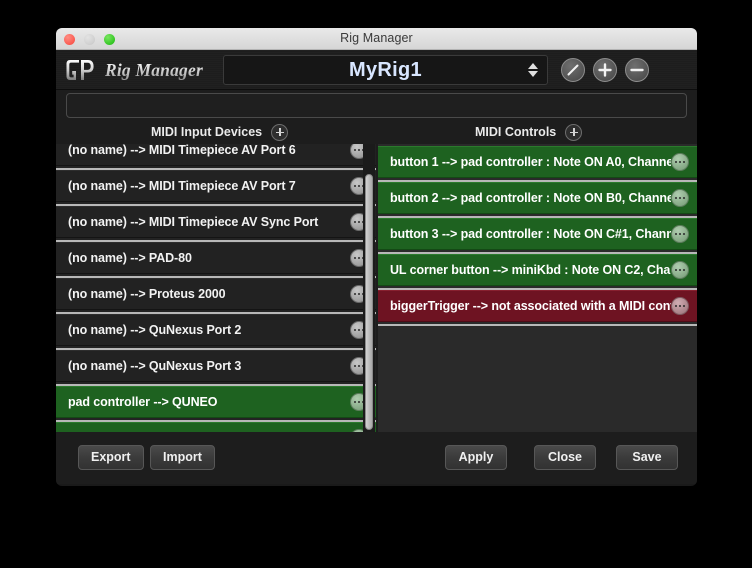 The height and width of the screenshot is (568, 752). I want to click on plus-icon, so click(605, 70).